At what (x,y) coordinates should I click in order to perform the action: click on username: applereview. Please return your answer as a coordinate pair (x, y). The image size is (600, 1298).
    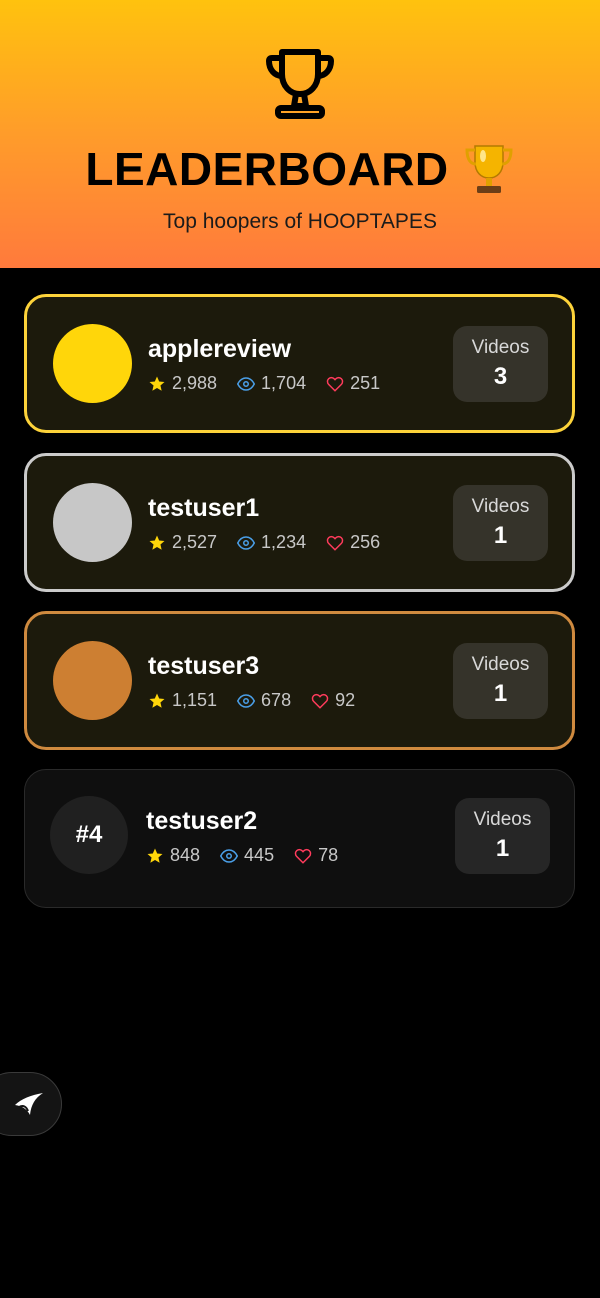
    Looking at the image, I should click on (220, 349).